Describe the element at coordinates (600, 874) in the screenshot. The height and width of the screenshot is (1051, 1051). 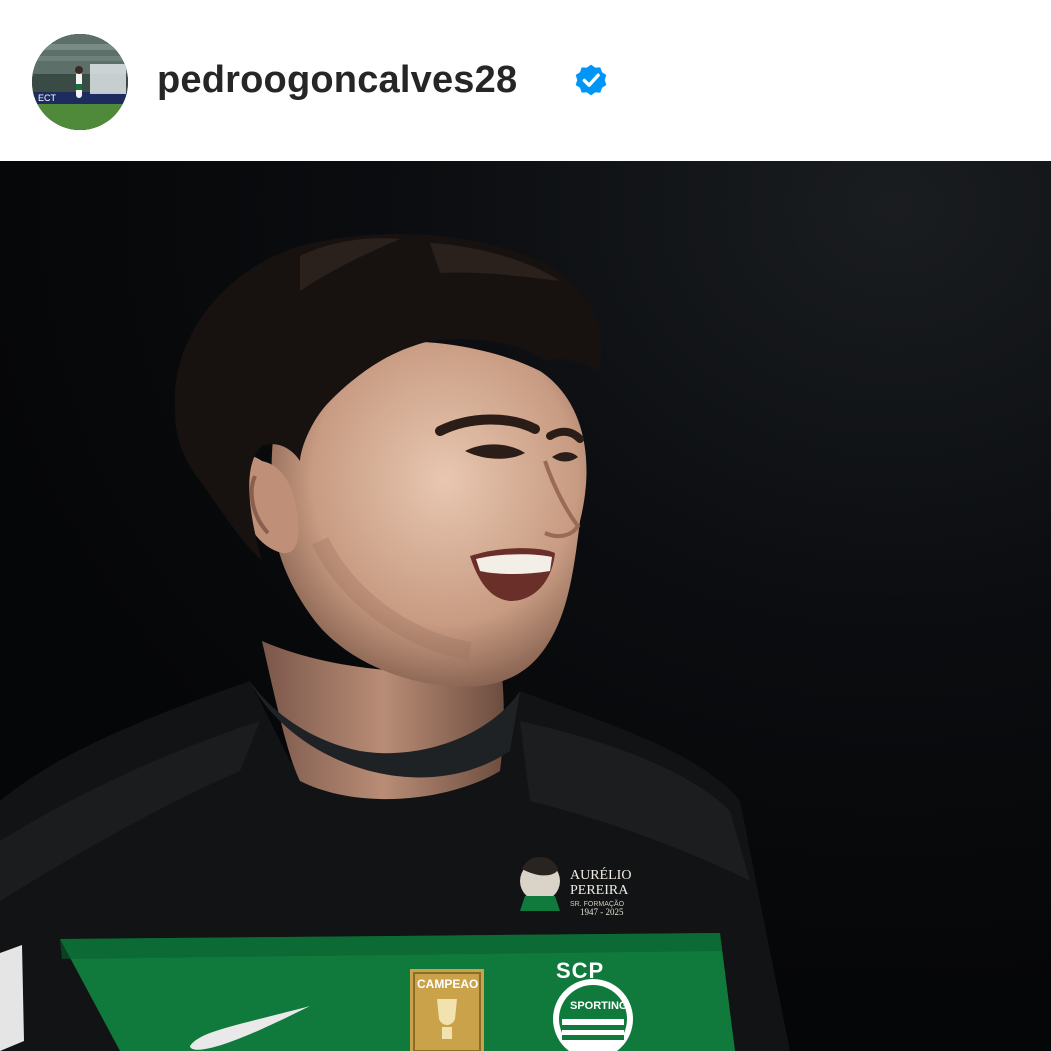
I see `tribute-name-line1: AURÉLIO` at that location.